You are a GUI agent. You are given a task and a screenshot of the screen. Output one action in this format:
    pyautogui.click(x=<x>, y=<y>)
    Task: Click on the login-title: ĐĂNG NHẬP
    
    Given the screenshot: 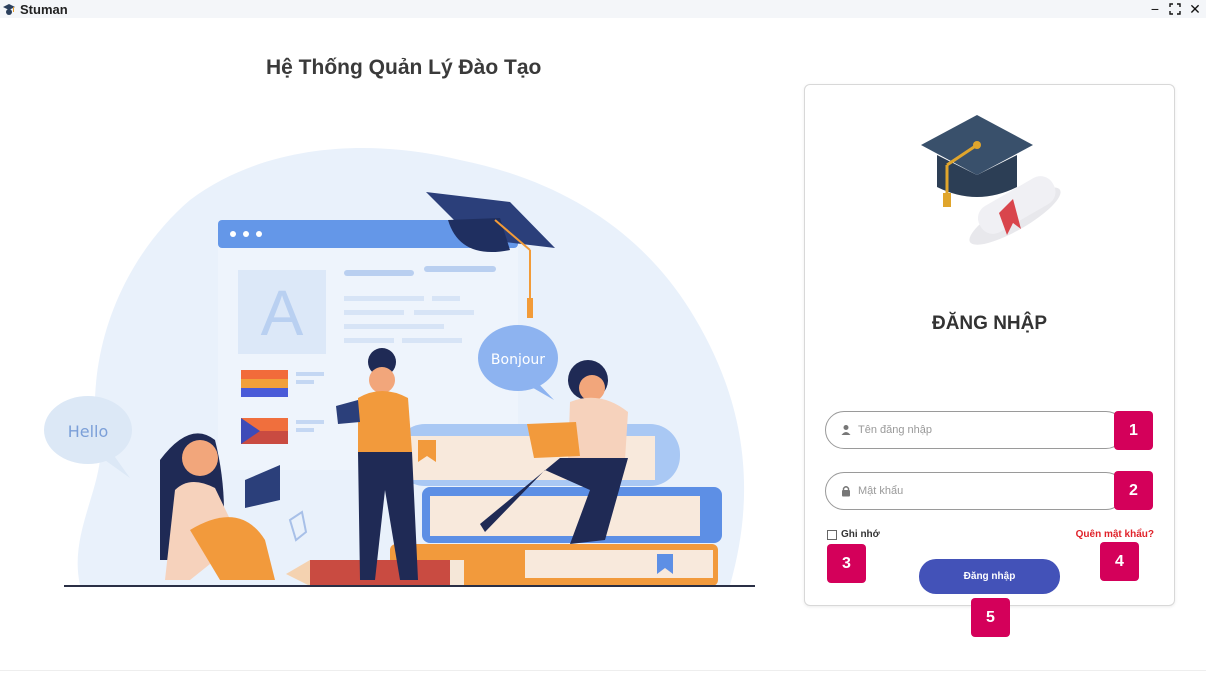 What is the action you would take?
    pyautogui.click(x=989, y=323)
    